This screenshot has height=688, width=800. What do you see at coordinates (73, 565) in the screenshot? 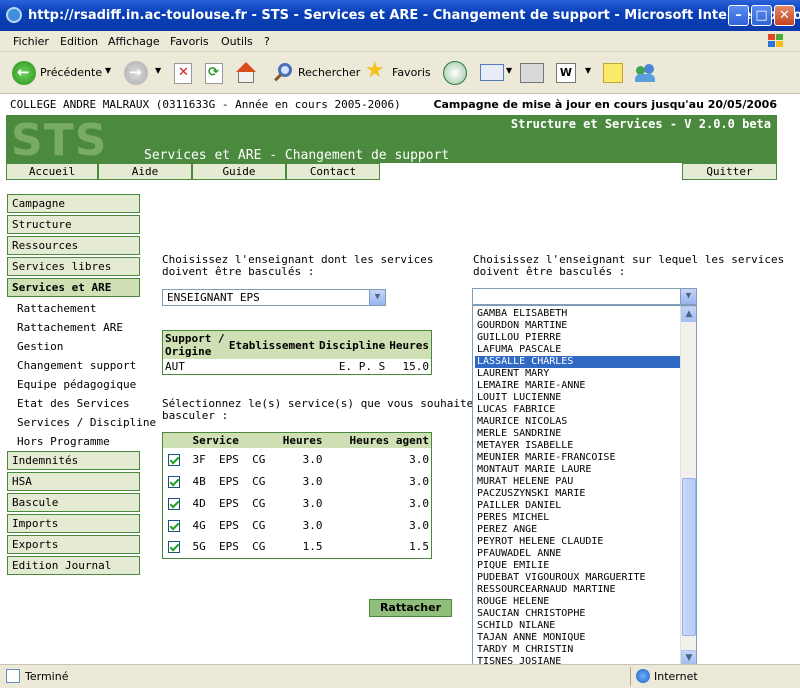
I see `sidebar-edition-journal: Edition Journal` at bounding box center [73, 565].